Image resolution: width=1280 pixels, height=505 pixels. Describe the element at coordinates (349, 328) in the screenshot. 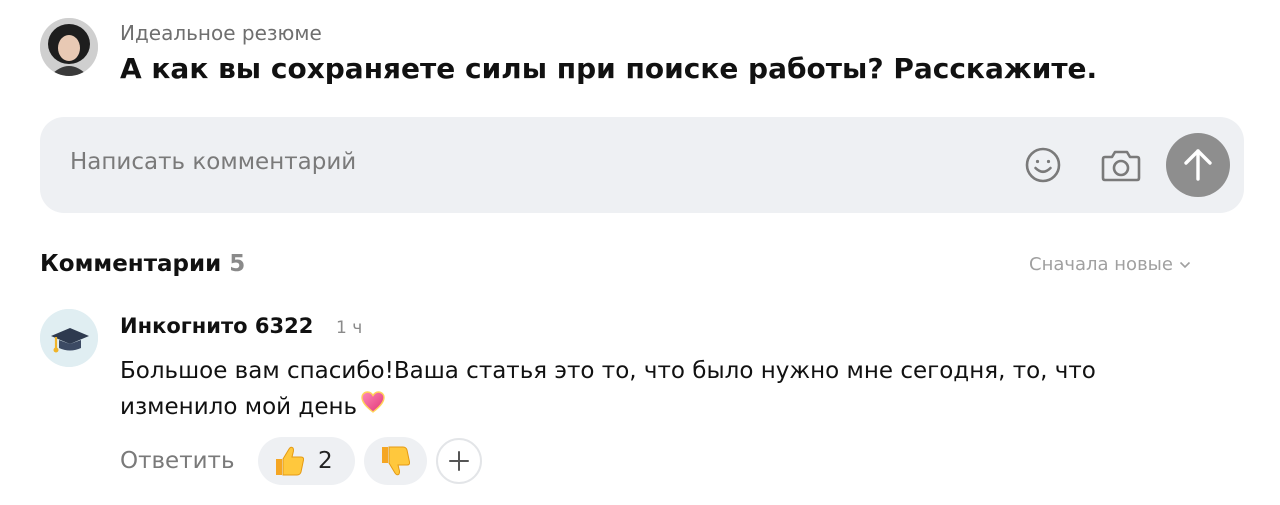

I see `comment-time: 1 ч` at that location.